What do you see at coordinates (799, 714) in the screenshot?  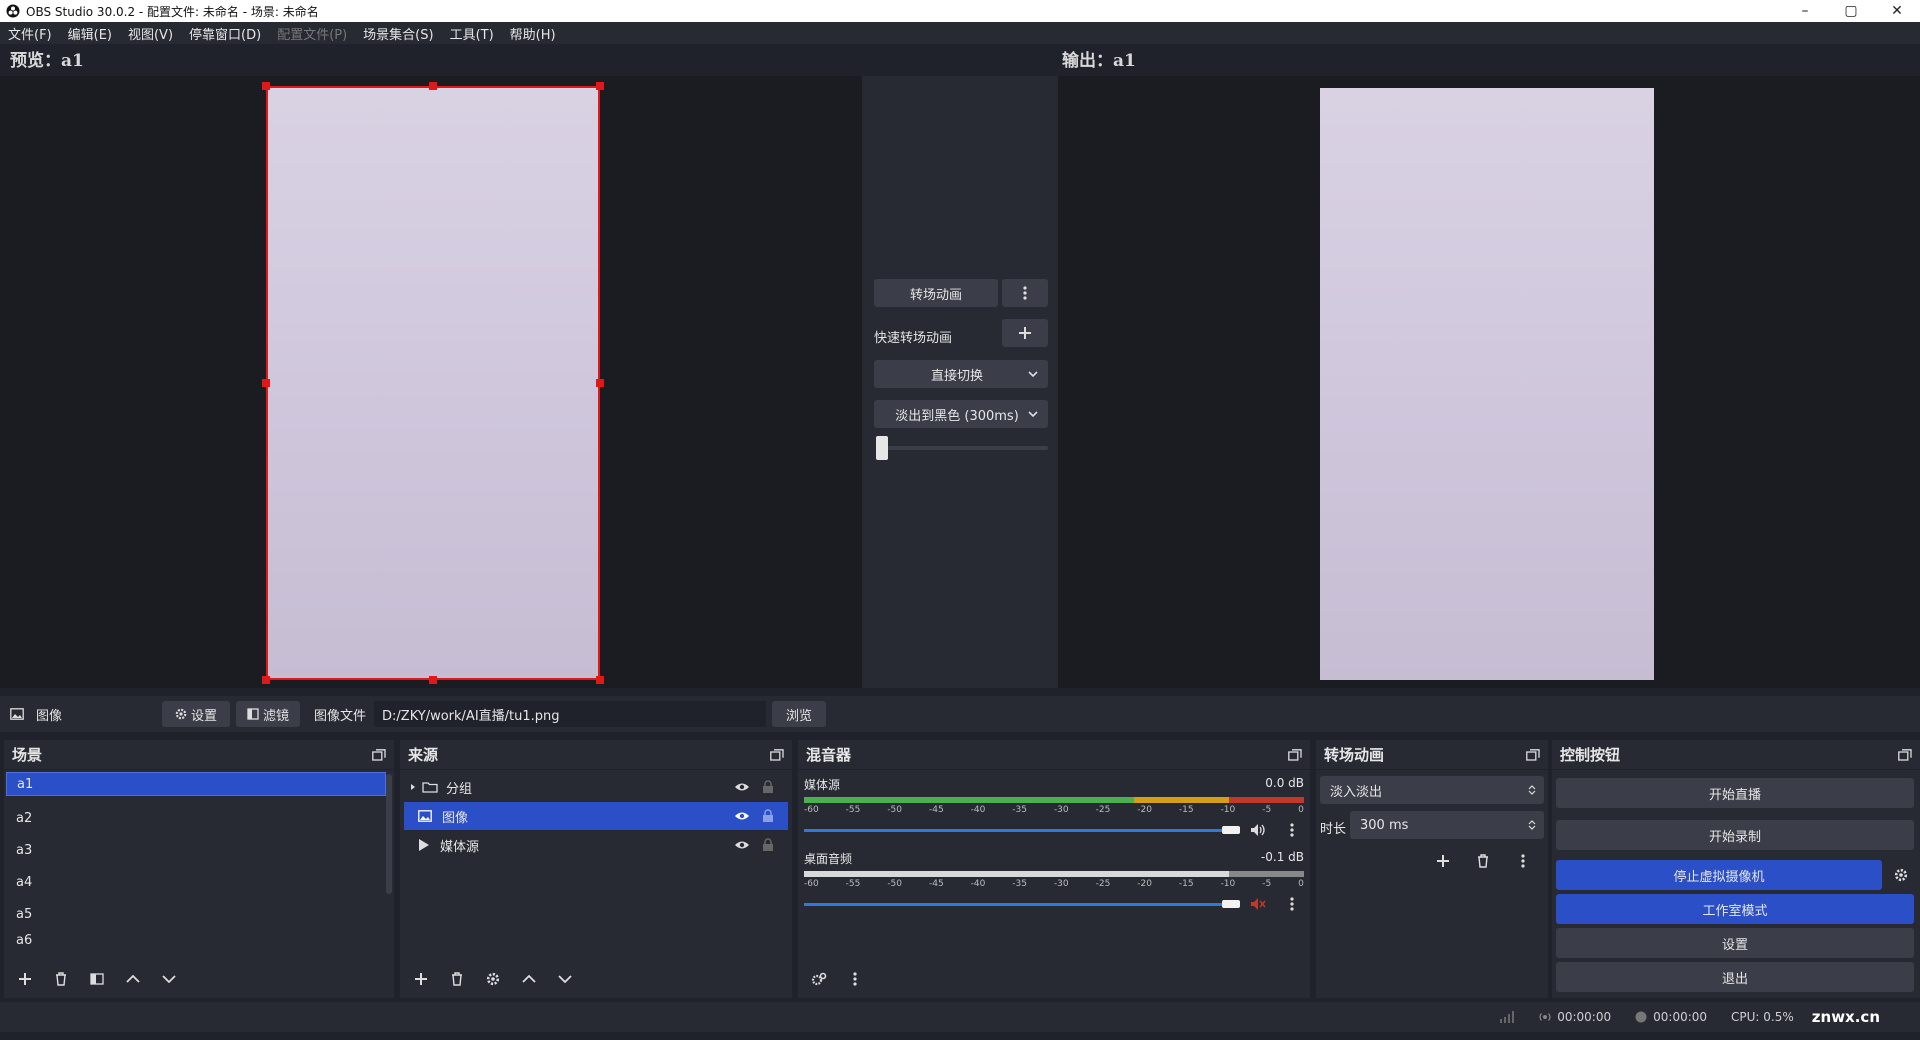 I see `browse-button: 浏览` at bounding box center [799, 714].